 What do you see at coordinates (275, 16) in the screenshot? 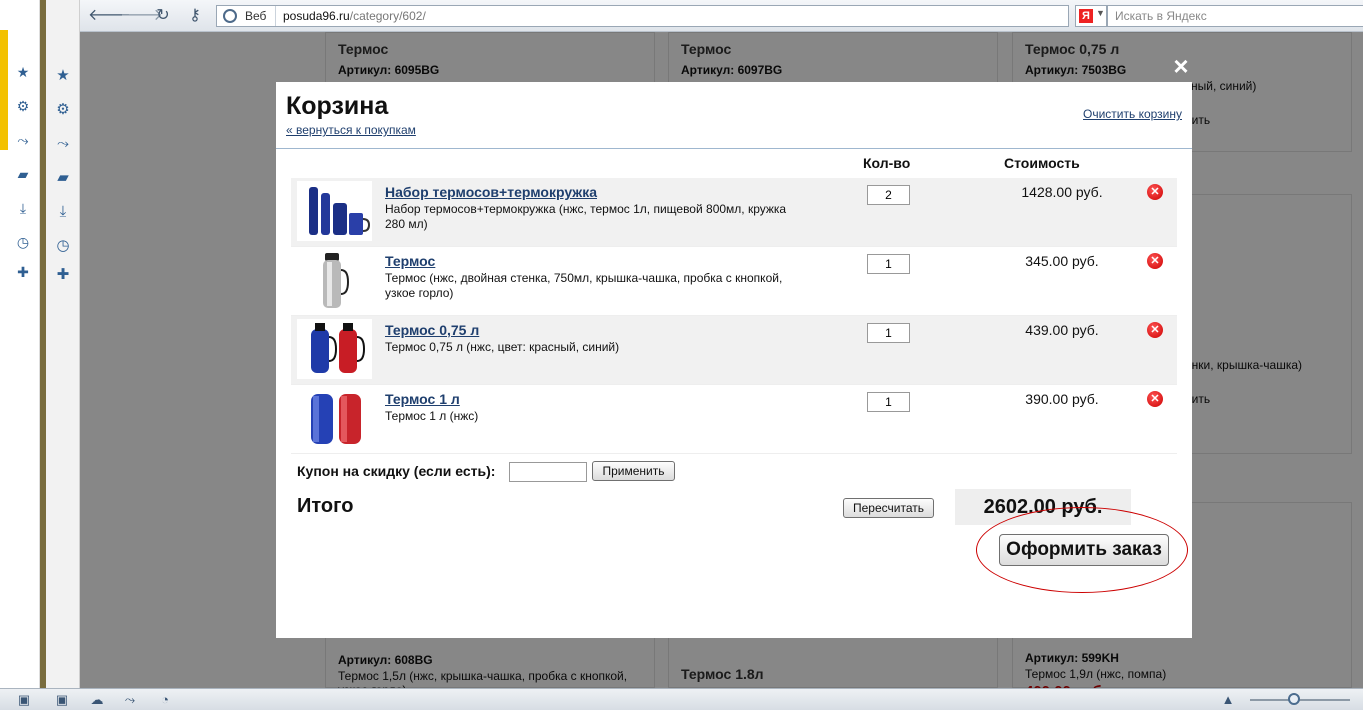
I see `address-separator` at bounding box center [275, 16].